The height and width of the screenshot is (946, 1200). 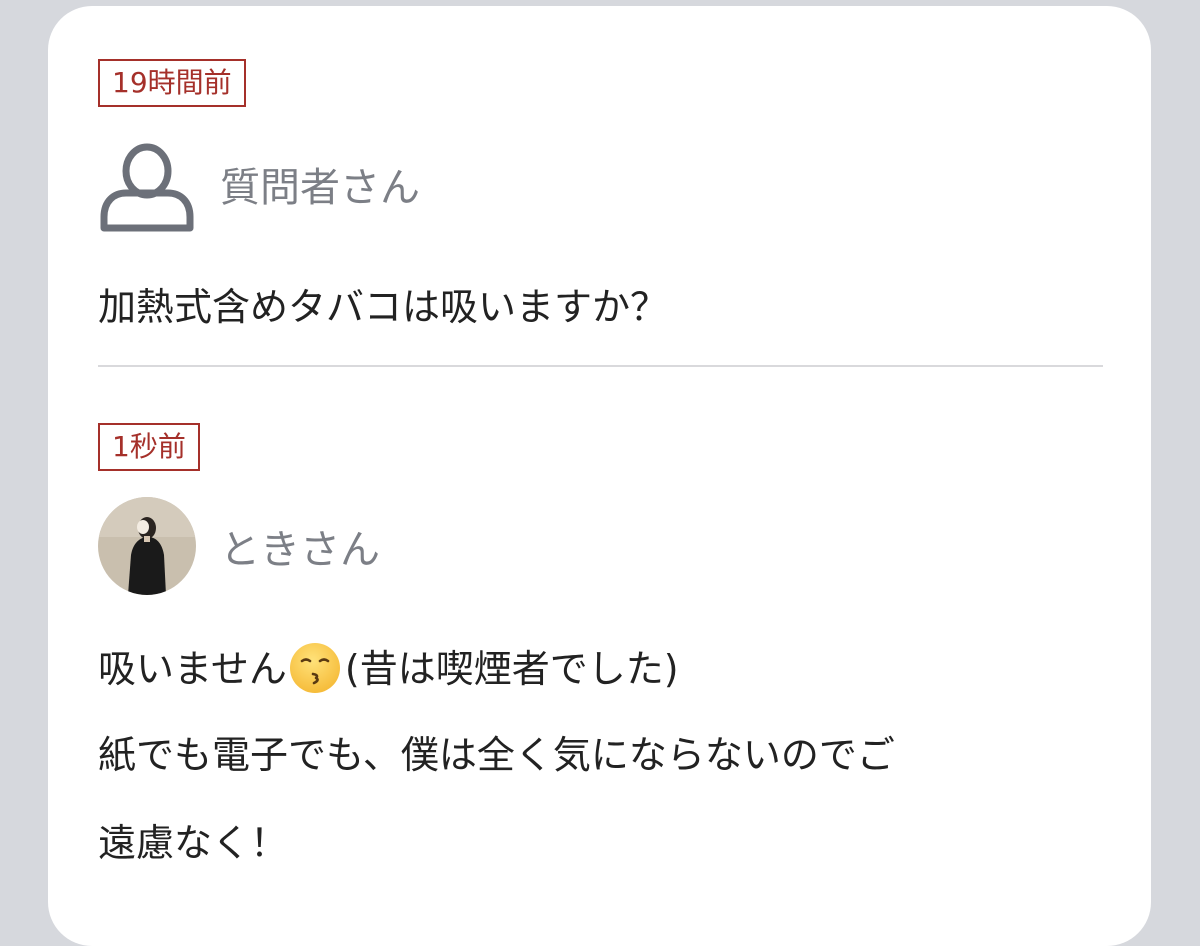 What do you see at coordinates (314, 667) in the screenshot?
I see `kissing-face-emoji-icon` at bounding box center [314, 667].